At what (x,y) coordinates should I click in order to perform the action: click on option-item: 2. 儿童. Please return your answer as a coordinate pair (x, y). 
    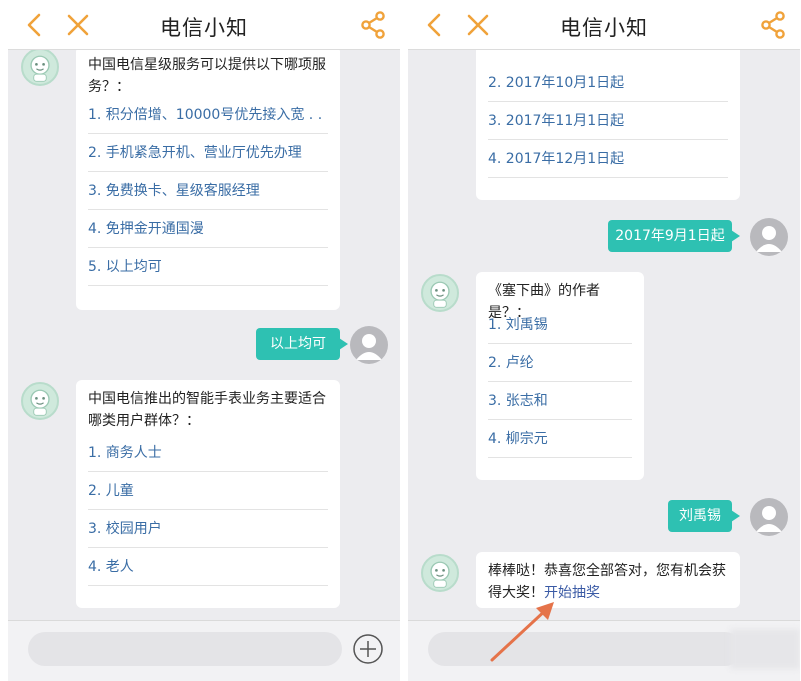
    Looking at the image, I should click on (208, 491).